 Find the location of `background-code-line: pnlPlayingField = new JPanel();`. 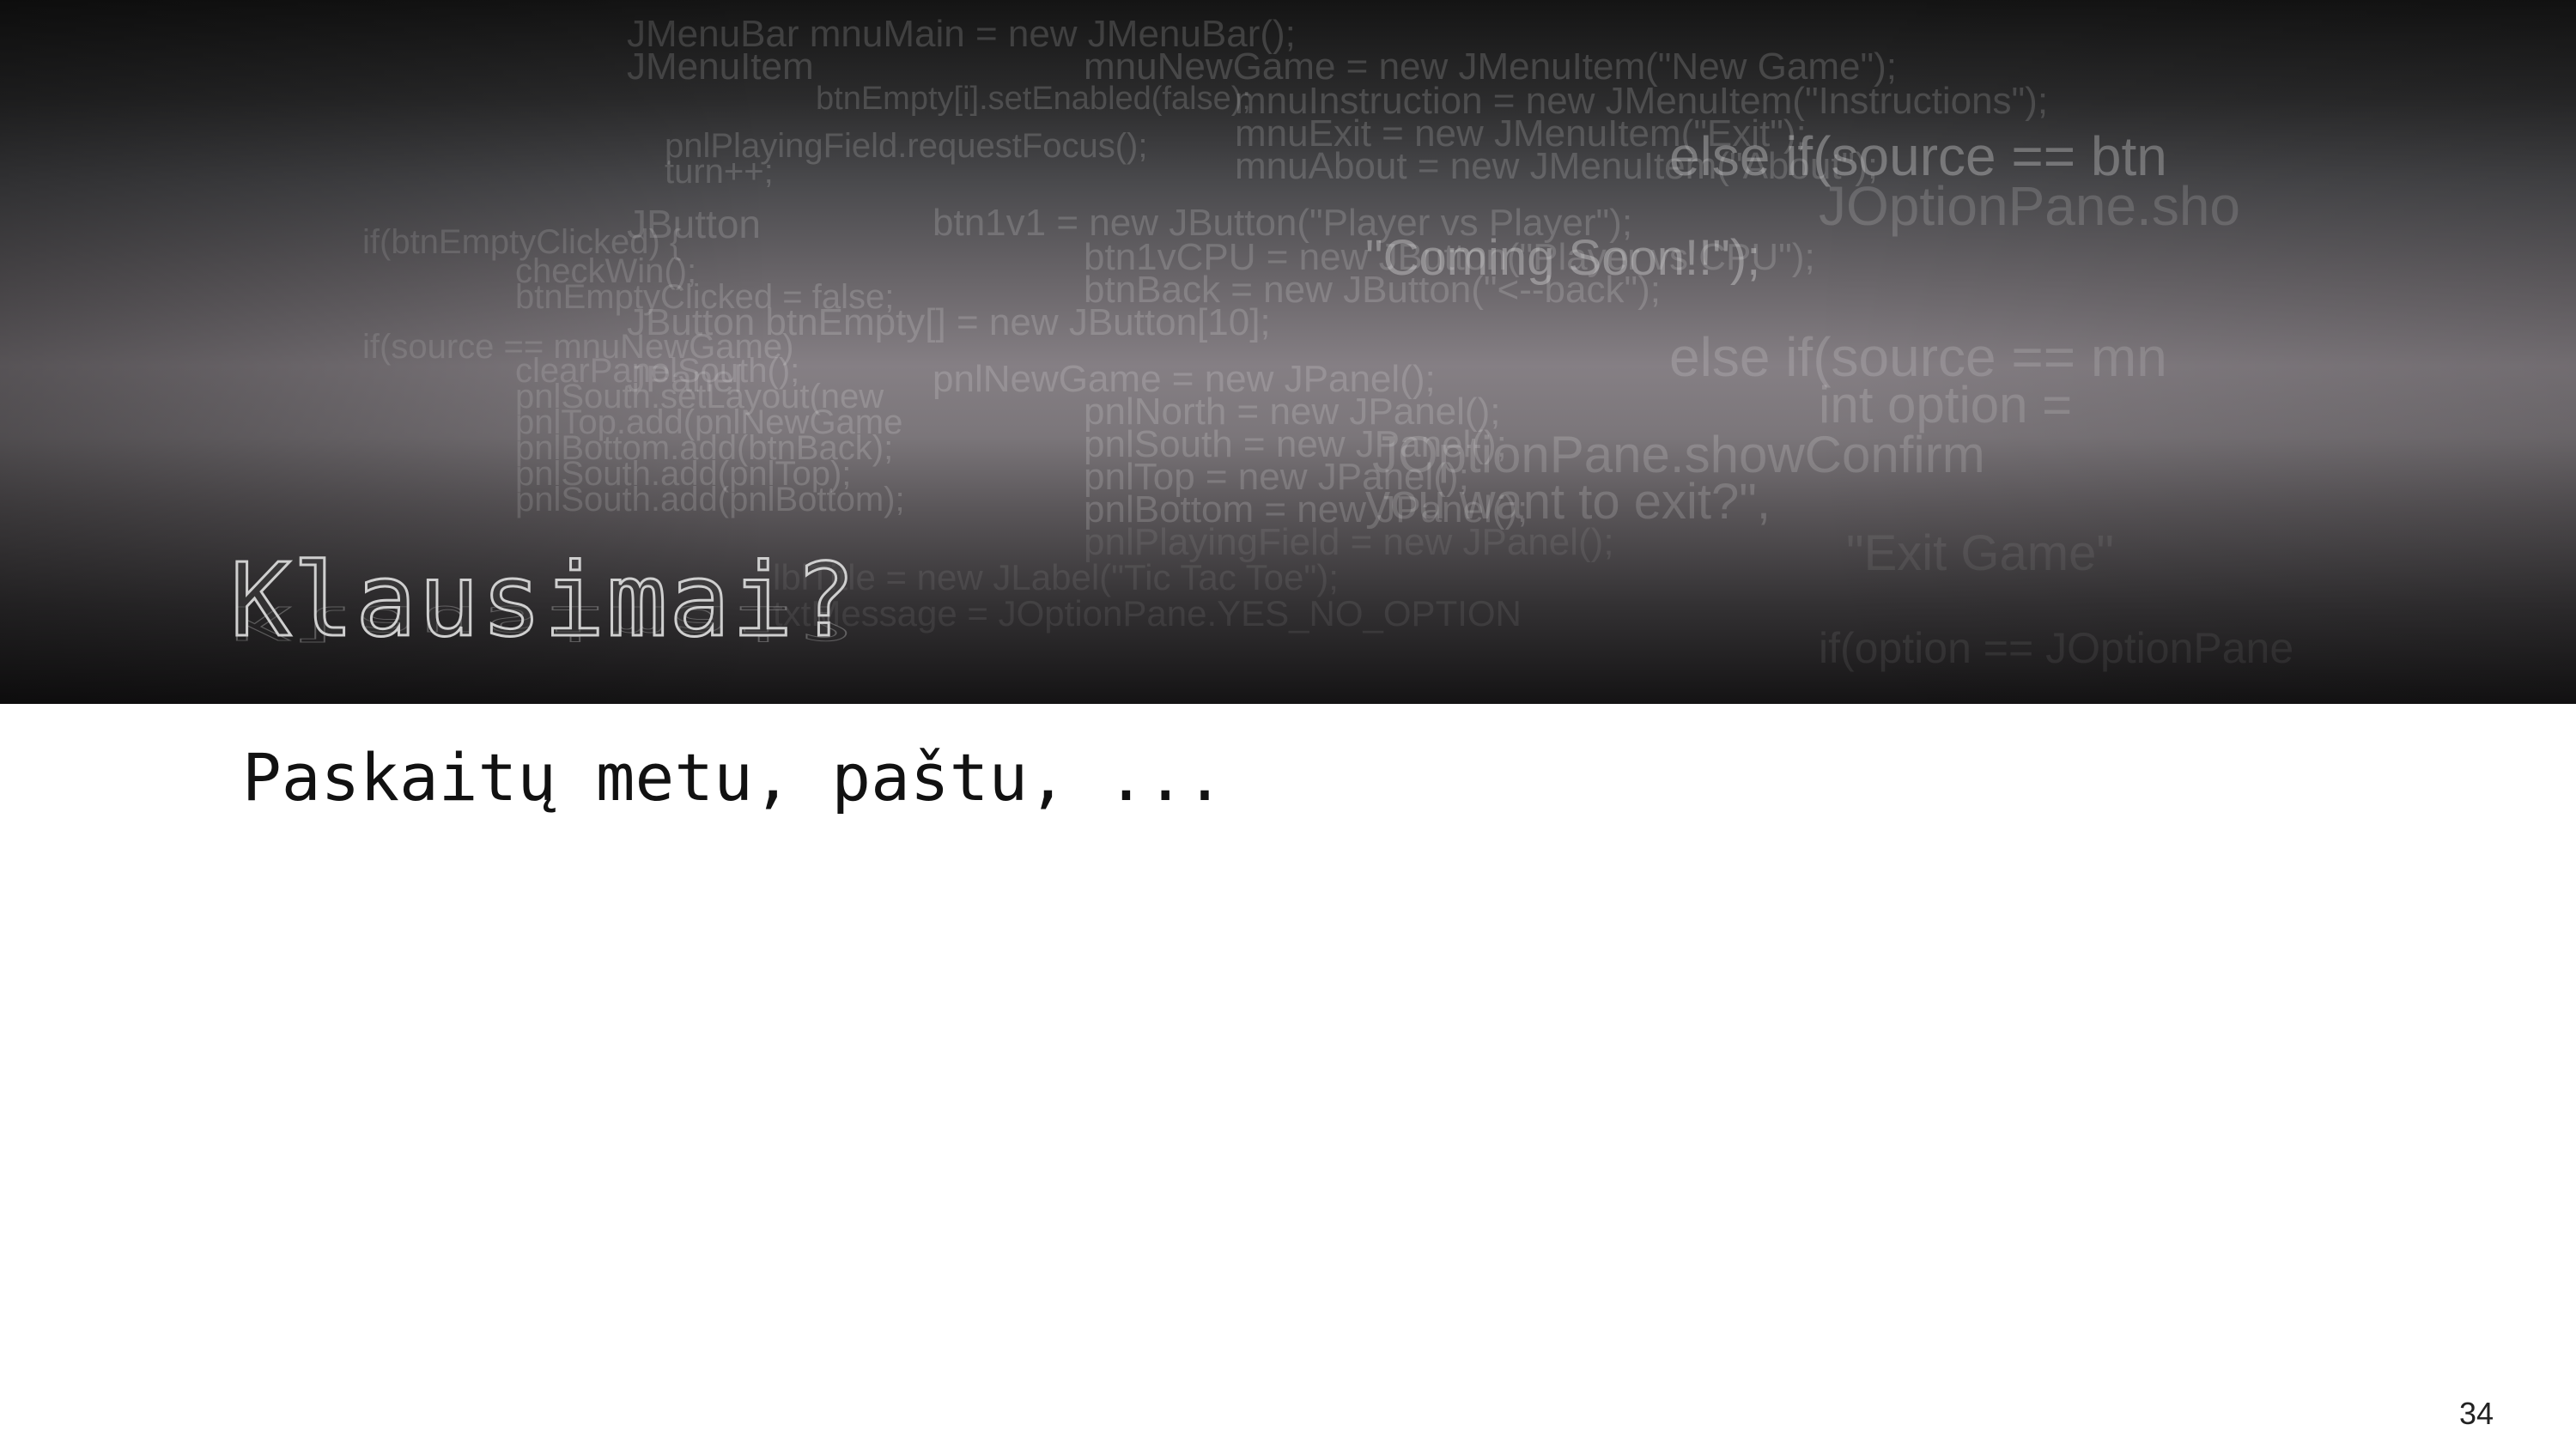

background-code-line: pnlPlayingField = new JPanel(); is located at coordinates (1349, 542).